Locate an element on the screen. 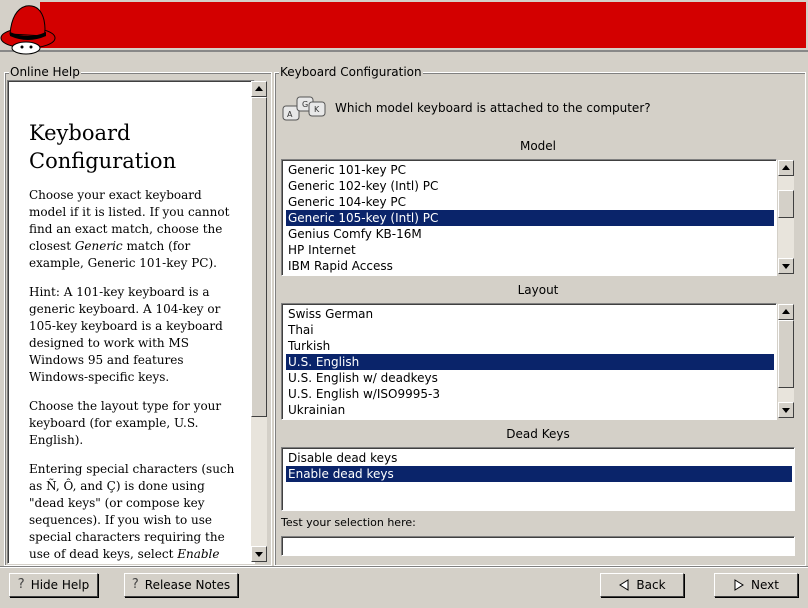  test-input is located at coordinates (538, 546).